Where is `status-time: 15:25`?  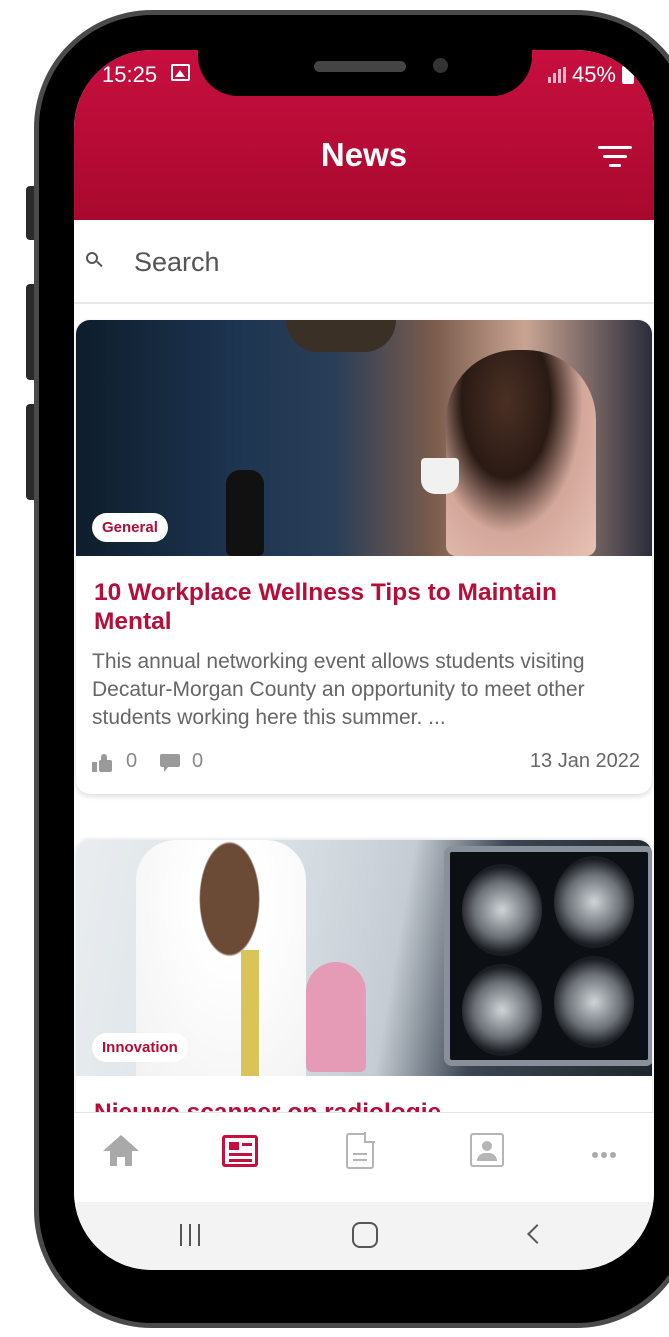 status-time: 15:25 is located at coordinates (130, 74).